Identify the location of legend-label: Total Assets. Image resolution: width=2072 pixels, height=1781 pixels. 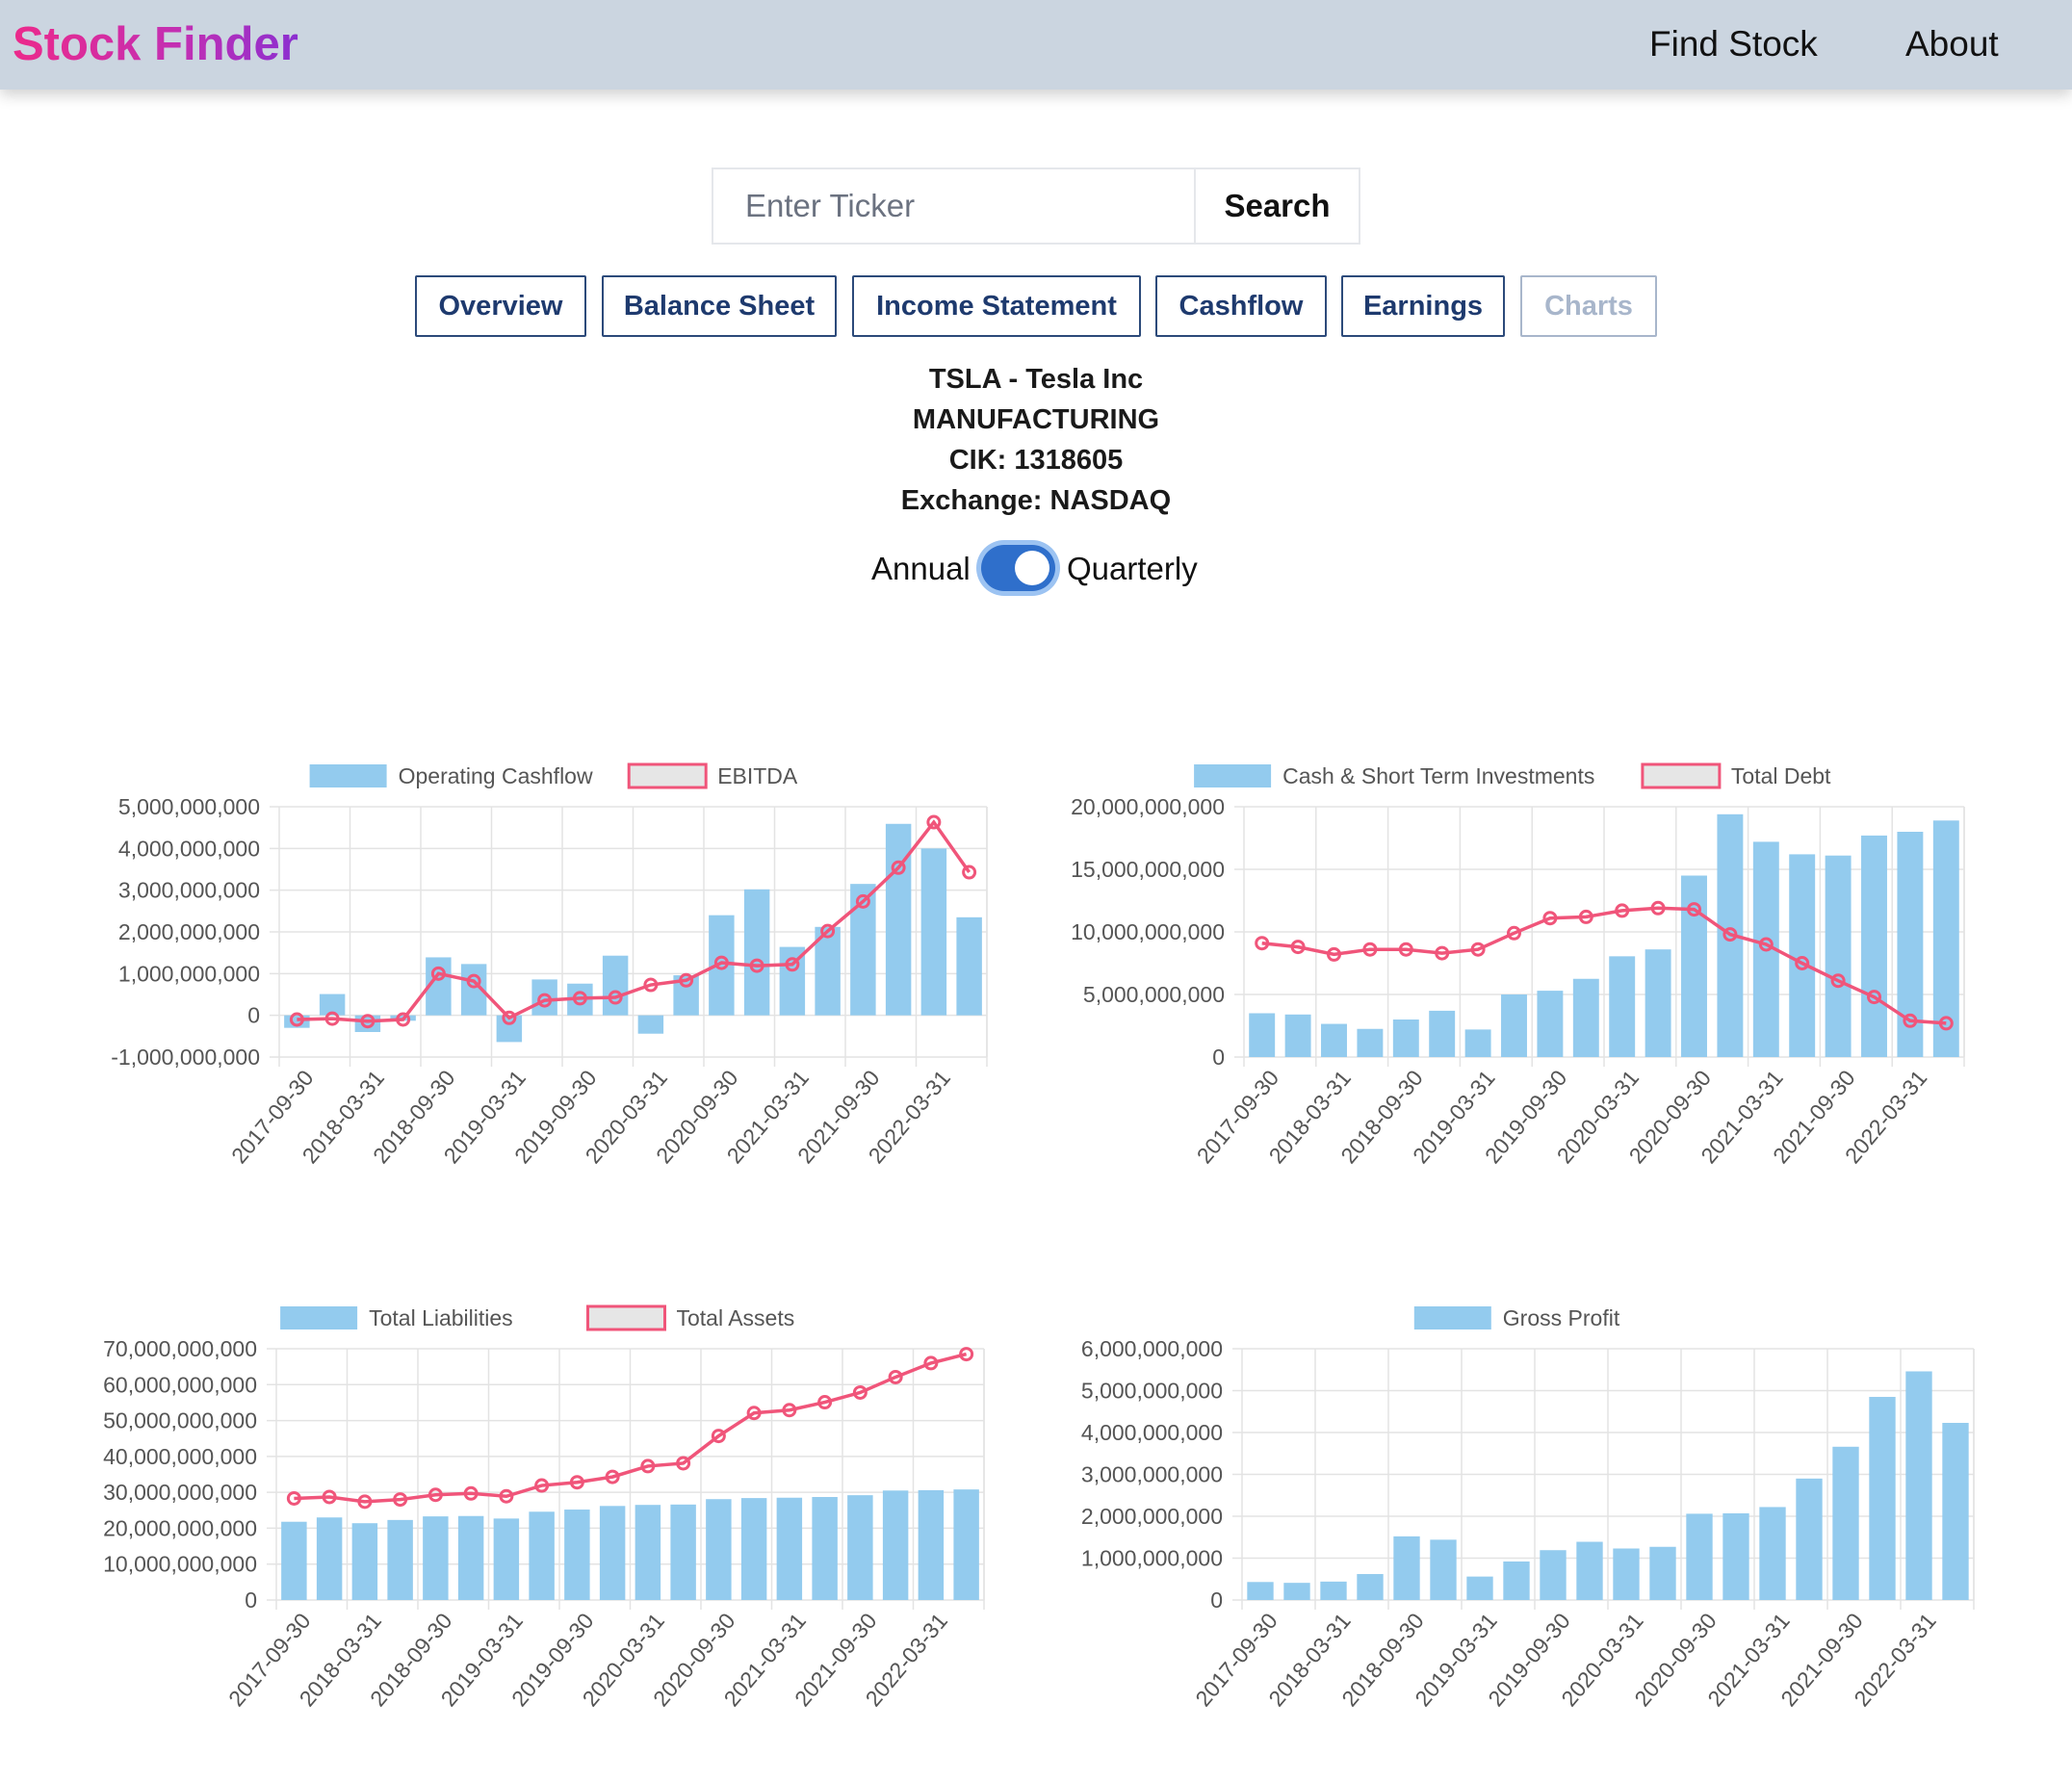
(736, 1317).